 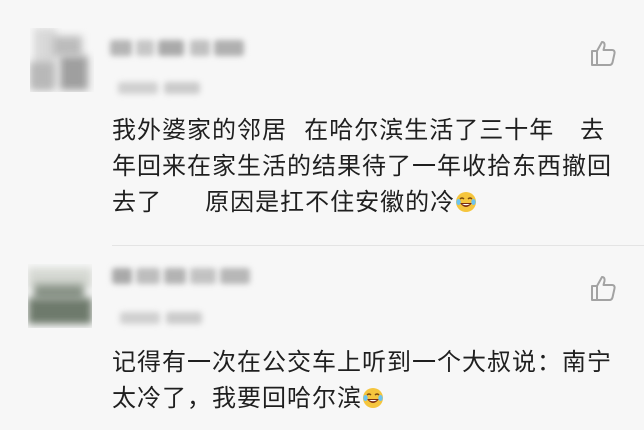 What do you see at coordinates (359, 130) in the screenshot?
I see `comment-line: 我外婆家的邻居 在哈尔滨生活了三十年 去` at bounding box center [359, 130].